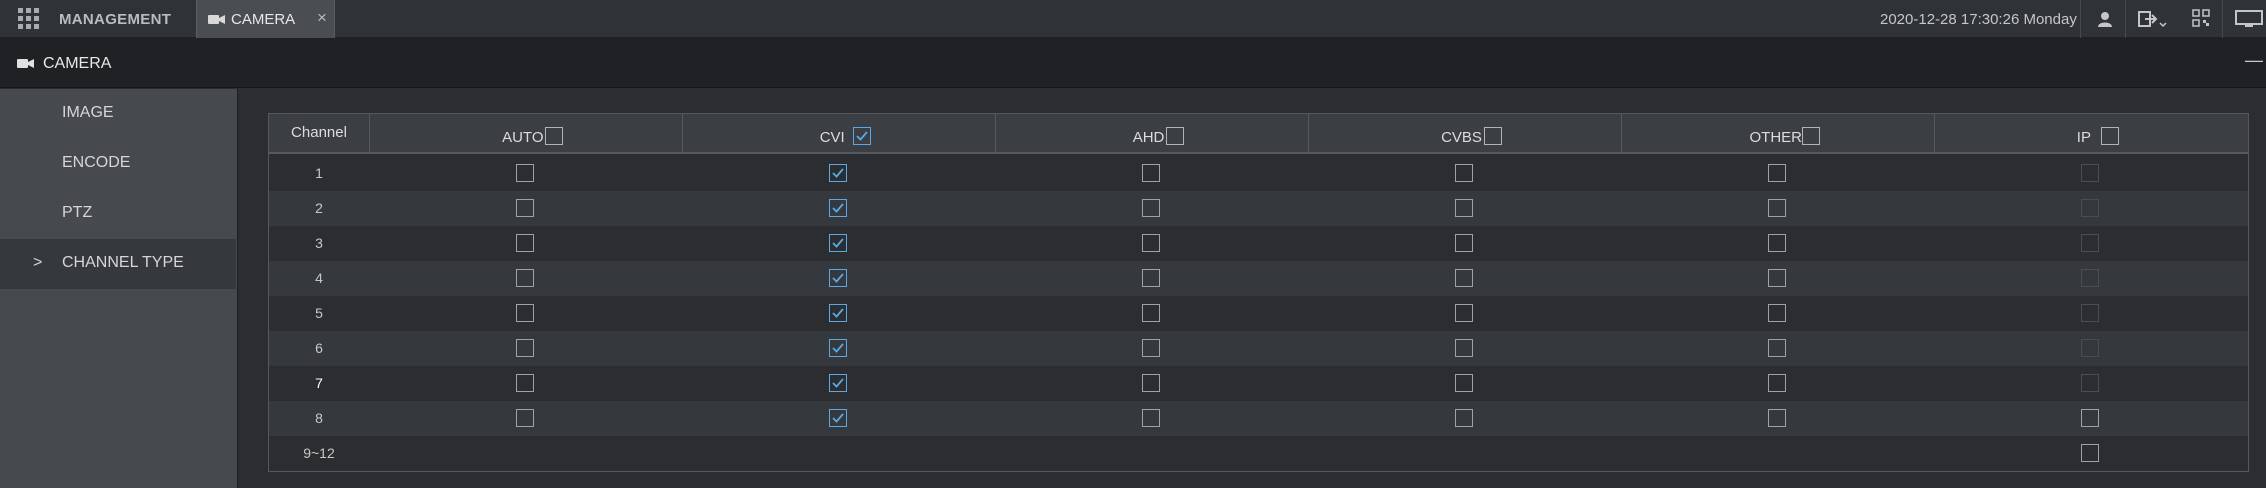  Describe the element at coordinates (77, 63) in the screenshot. I see `page-title: CAMERA` at that location.